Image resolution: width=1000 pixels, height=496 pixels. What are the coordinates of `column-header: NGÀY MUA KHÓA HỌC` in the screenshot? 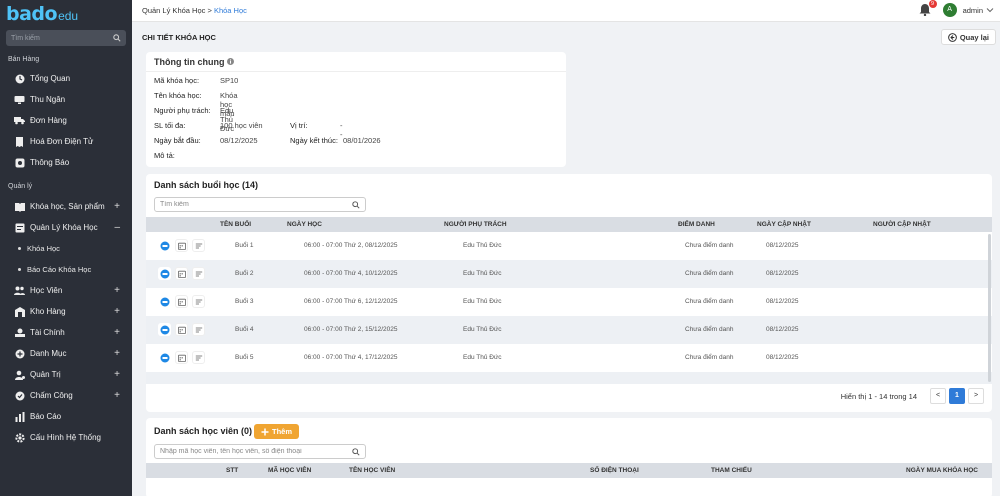 It's located at (942, 470).